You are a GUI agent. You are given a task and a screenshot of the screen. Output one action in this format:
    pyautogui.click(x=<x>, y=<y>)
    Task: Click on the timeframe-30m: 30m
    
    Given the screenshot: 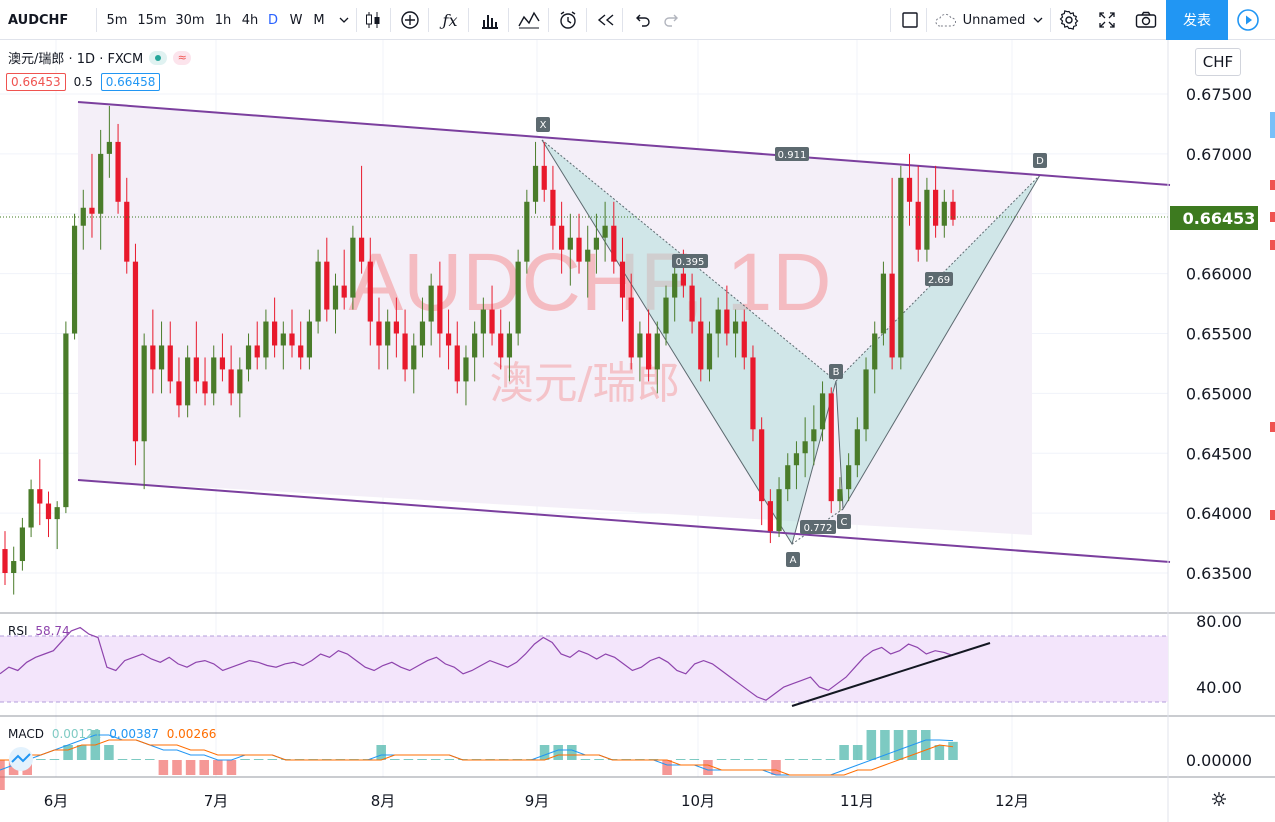 What is the action you would take?
    pyautogui.click(x=189, y=20)
    